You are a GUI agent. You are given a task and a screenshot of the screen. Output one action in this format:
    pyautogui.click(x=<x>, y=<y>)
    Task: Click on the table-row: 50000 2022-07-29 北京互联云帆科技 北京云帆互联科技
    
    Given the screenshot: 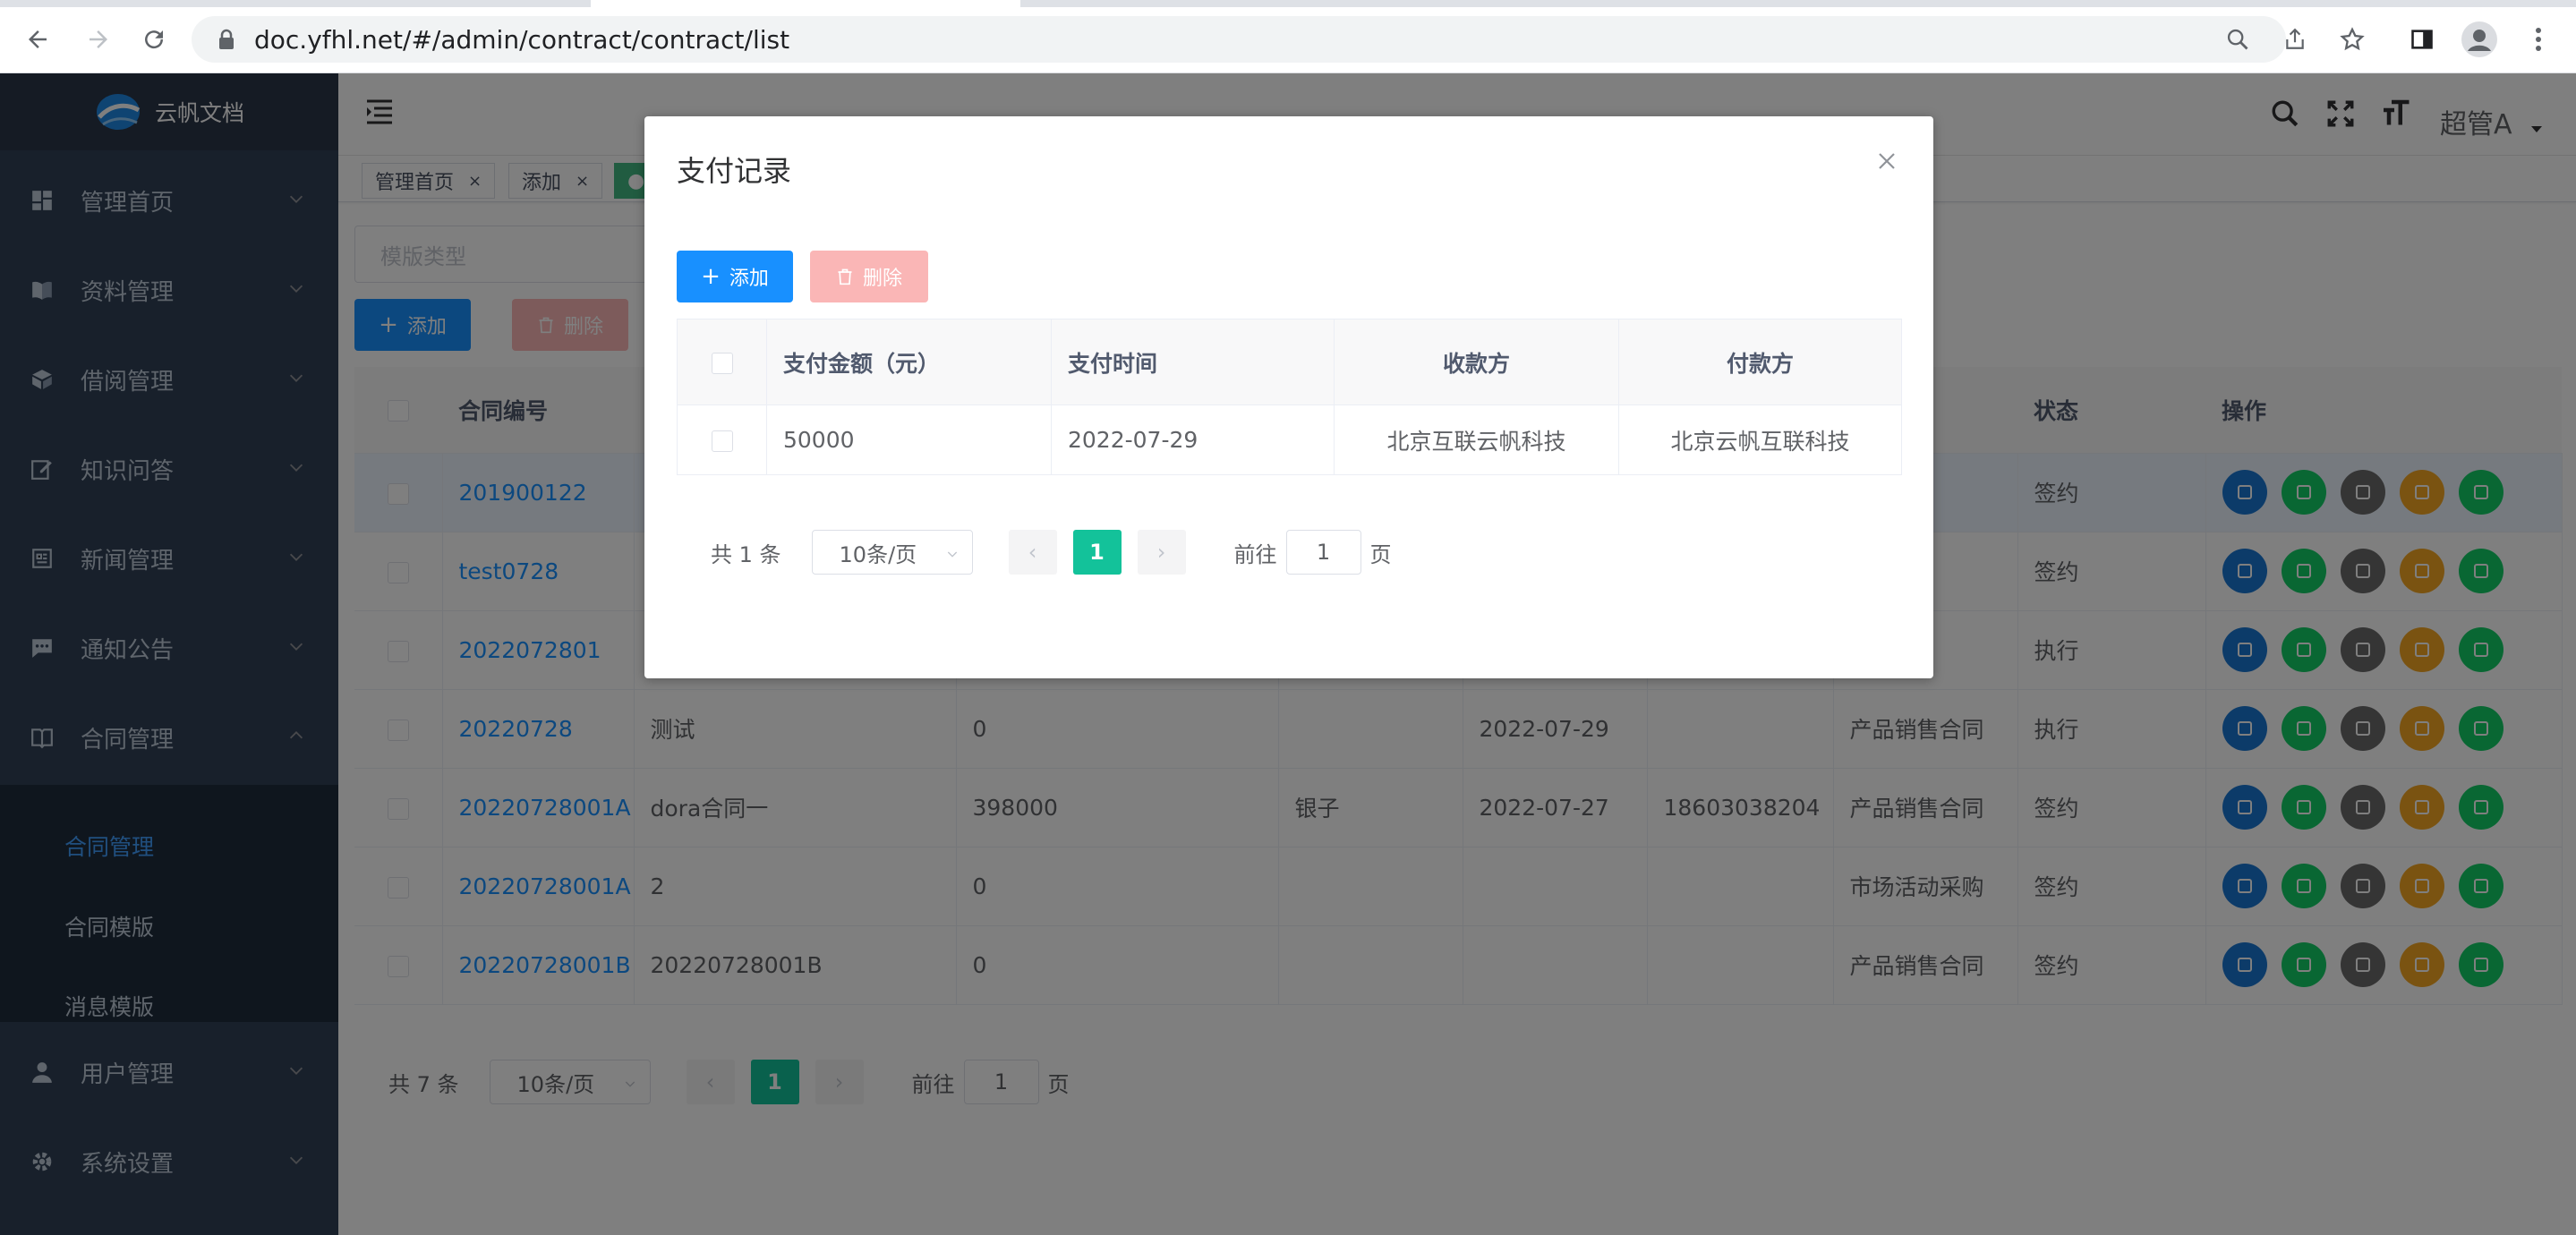 What is the action you would take?
    pyautogui.click(x=1289, y=440)
    